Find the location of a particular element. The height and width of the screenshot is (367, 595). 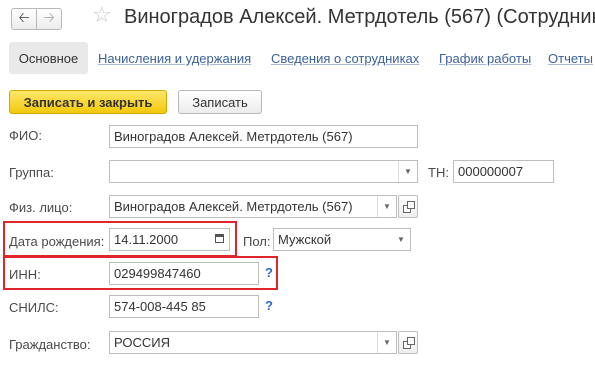

snils-value: 574-008-445 85 is located at coordinates (160, 306).